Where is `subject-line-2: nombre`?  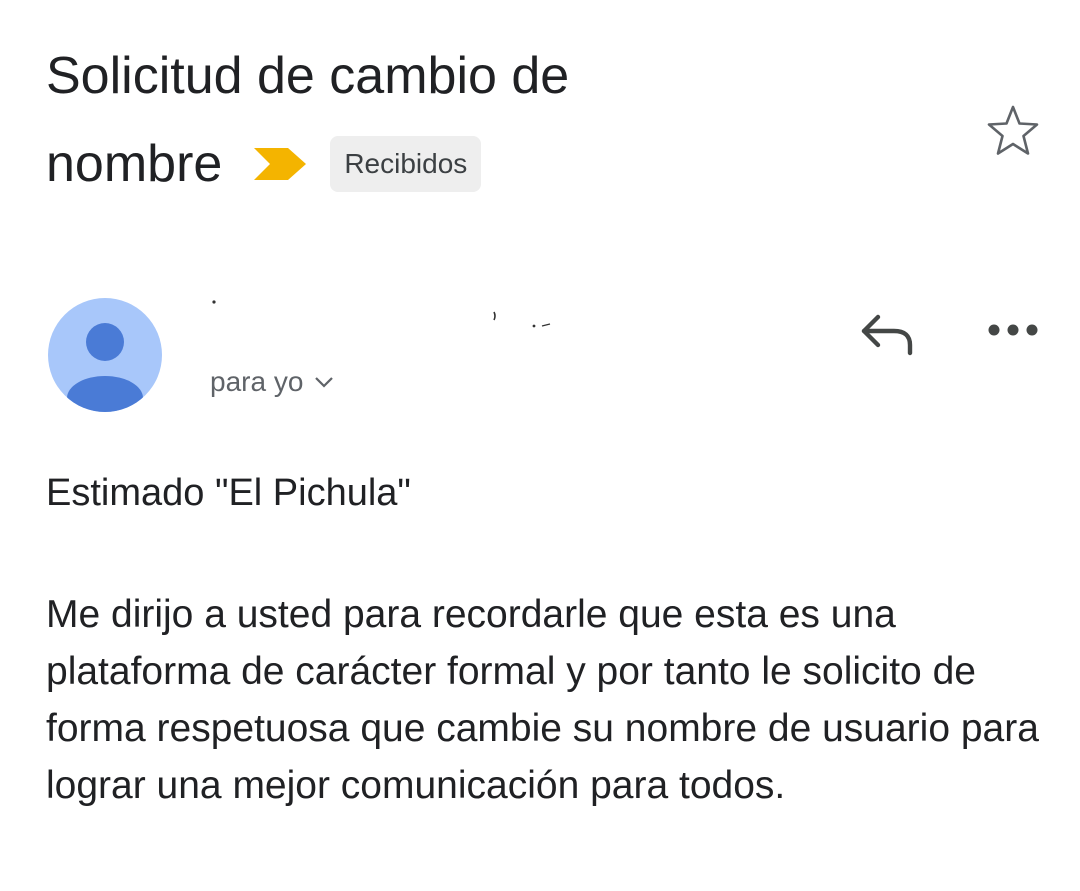
subject-line-2: nombre is located at coordinates (134, 164).